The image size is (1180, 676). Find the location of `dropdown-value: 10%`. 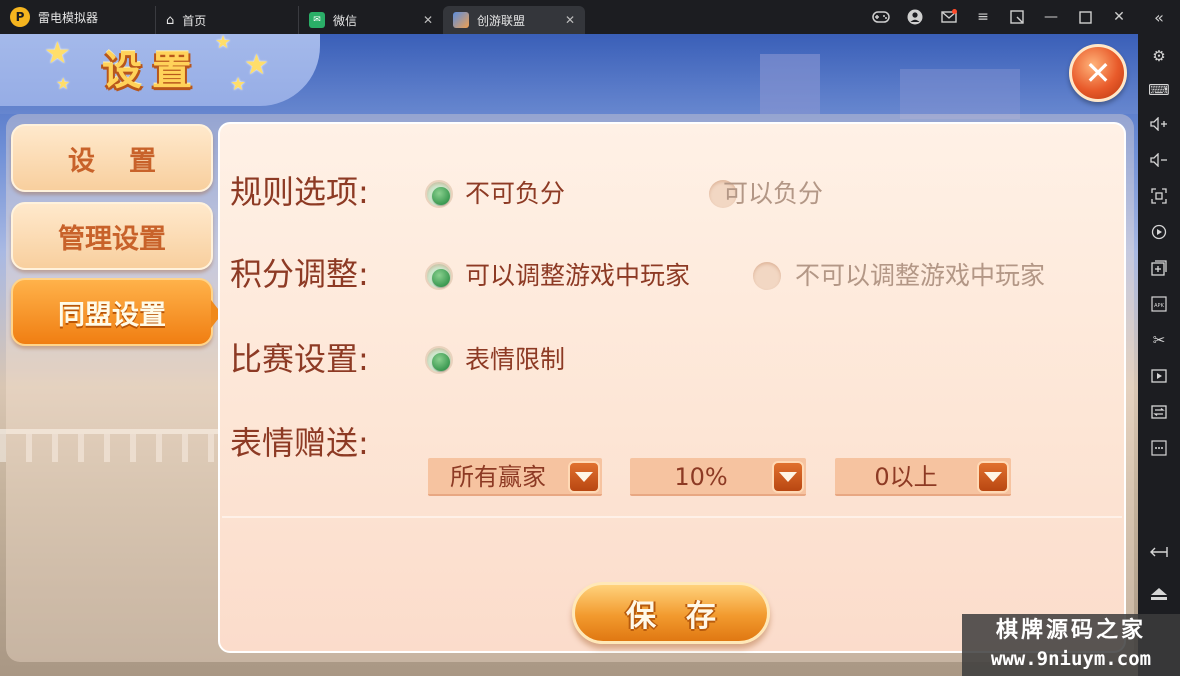

dropdown-value: 10% is located at coordinates (701, 477).